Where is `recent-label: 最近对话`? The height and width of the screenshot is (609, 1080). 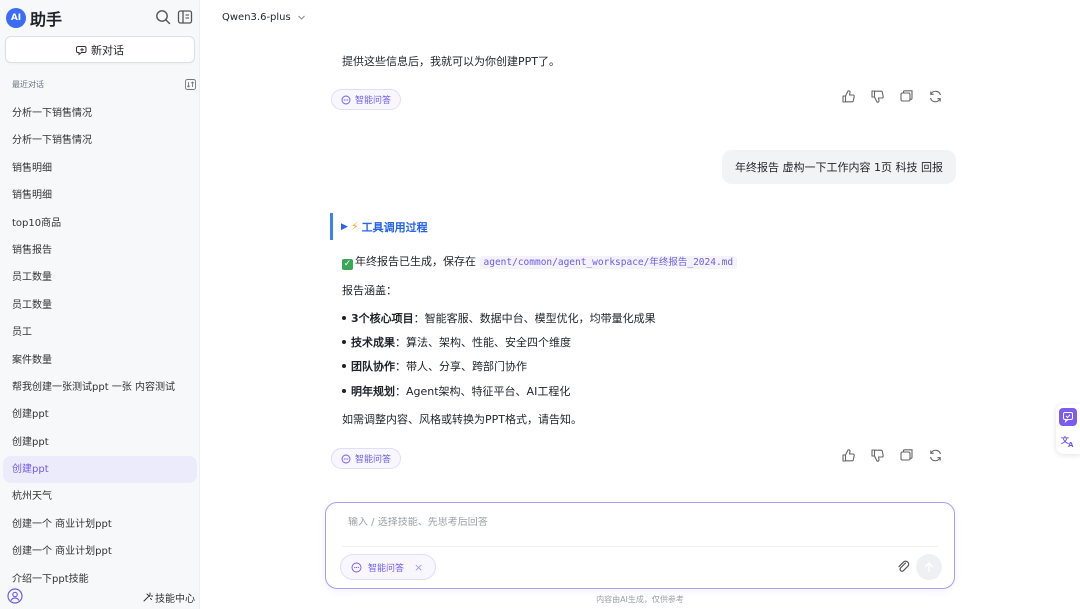 recent-label: 最近对话 is located at coordinates (28, 84).